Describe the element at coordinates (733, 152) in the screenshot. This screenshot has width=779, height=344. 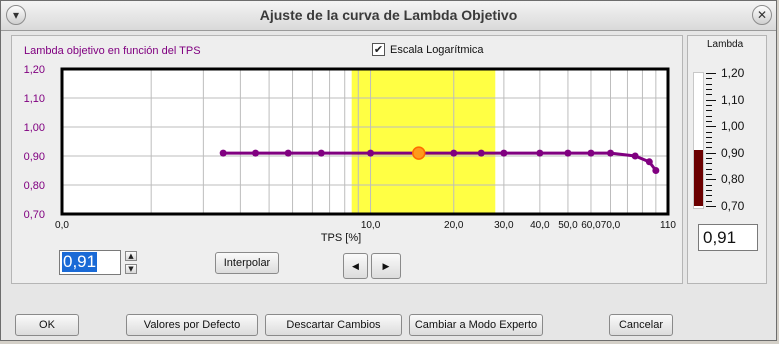
I see `gauge-tick-label: 0,90` at that location.